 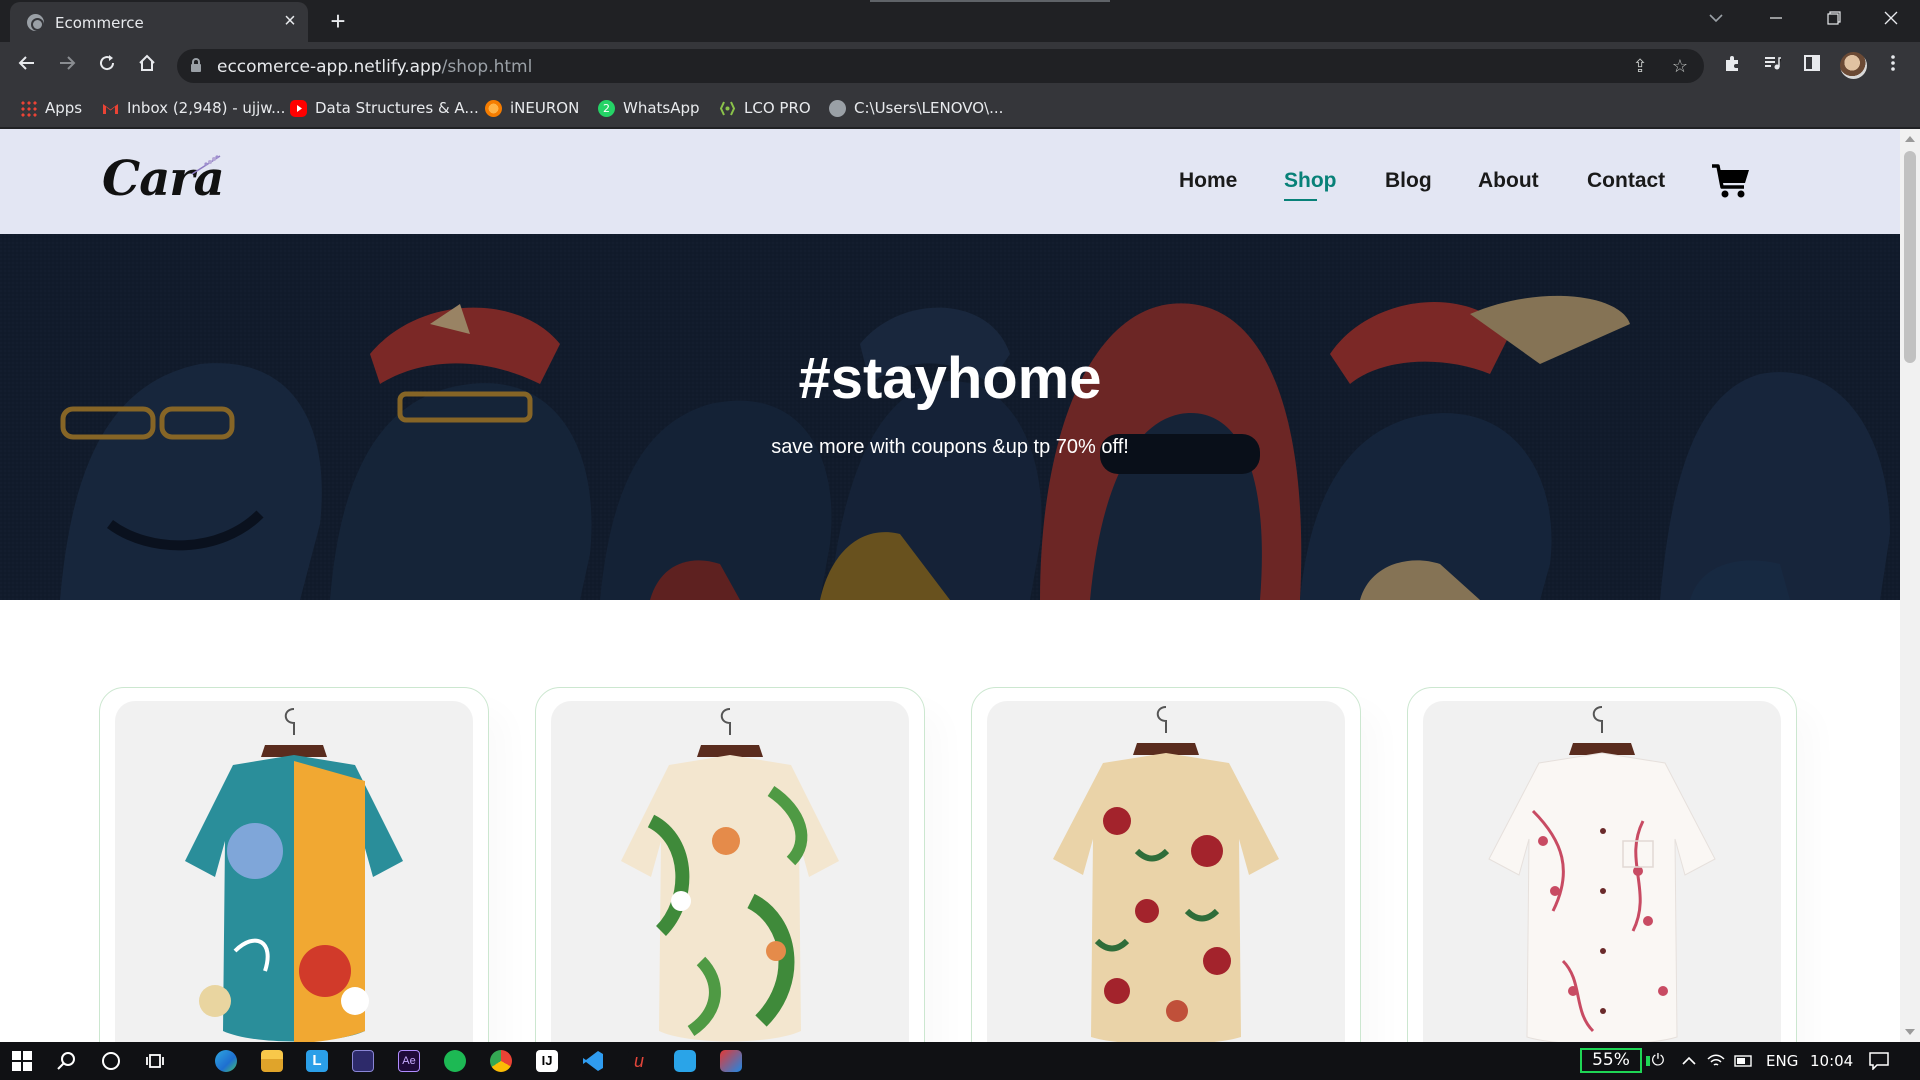 I want to click on chevron-up-icon, so click(x=1689, y=1061).